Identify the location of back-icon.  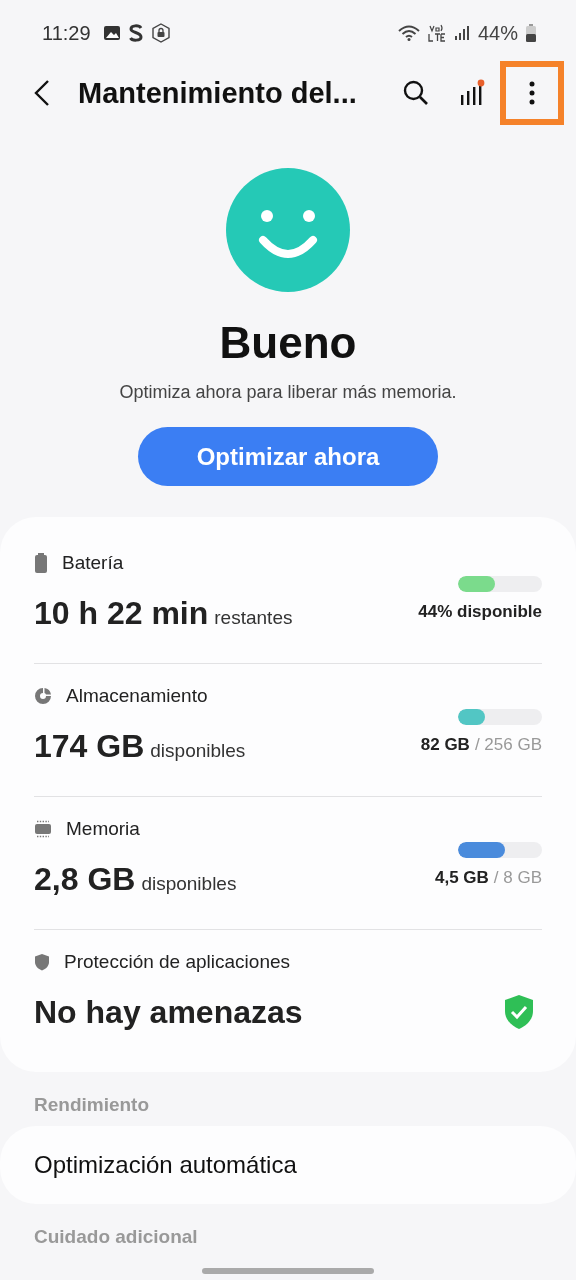
(42, 93).